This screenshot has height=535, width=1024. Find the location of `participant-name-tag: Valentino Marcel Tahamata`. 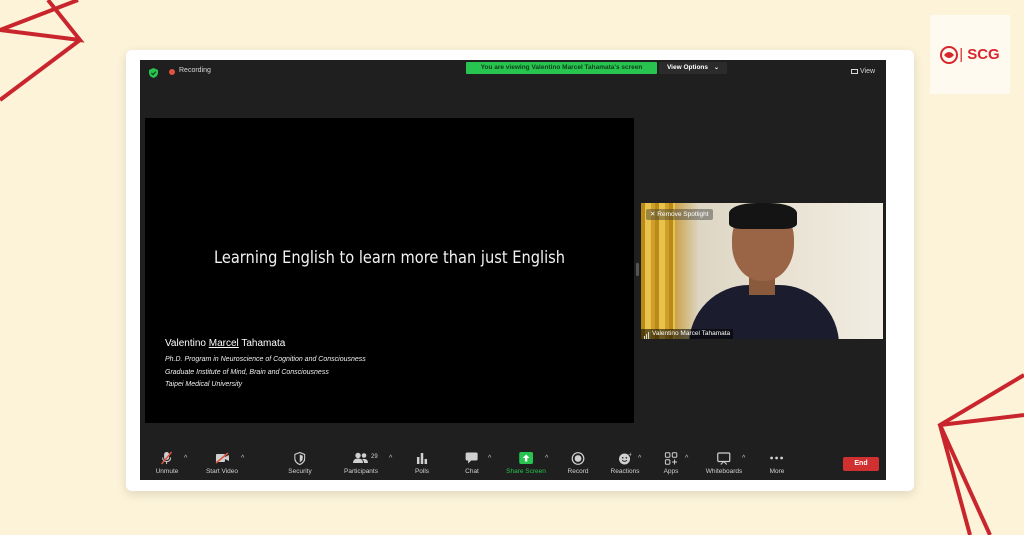

participant-name-tag: Valentino Marcel Tahamata is located at coordinates (687, 334).